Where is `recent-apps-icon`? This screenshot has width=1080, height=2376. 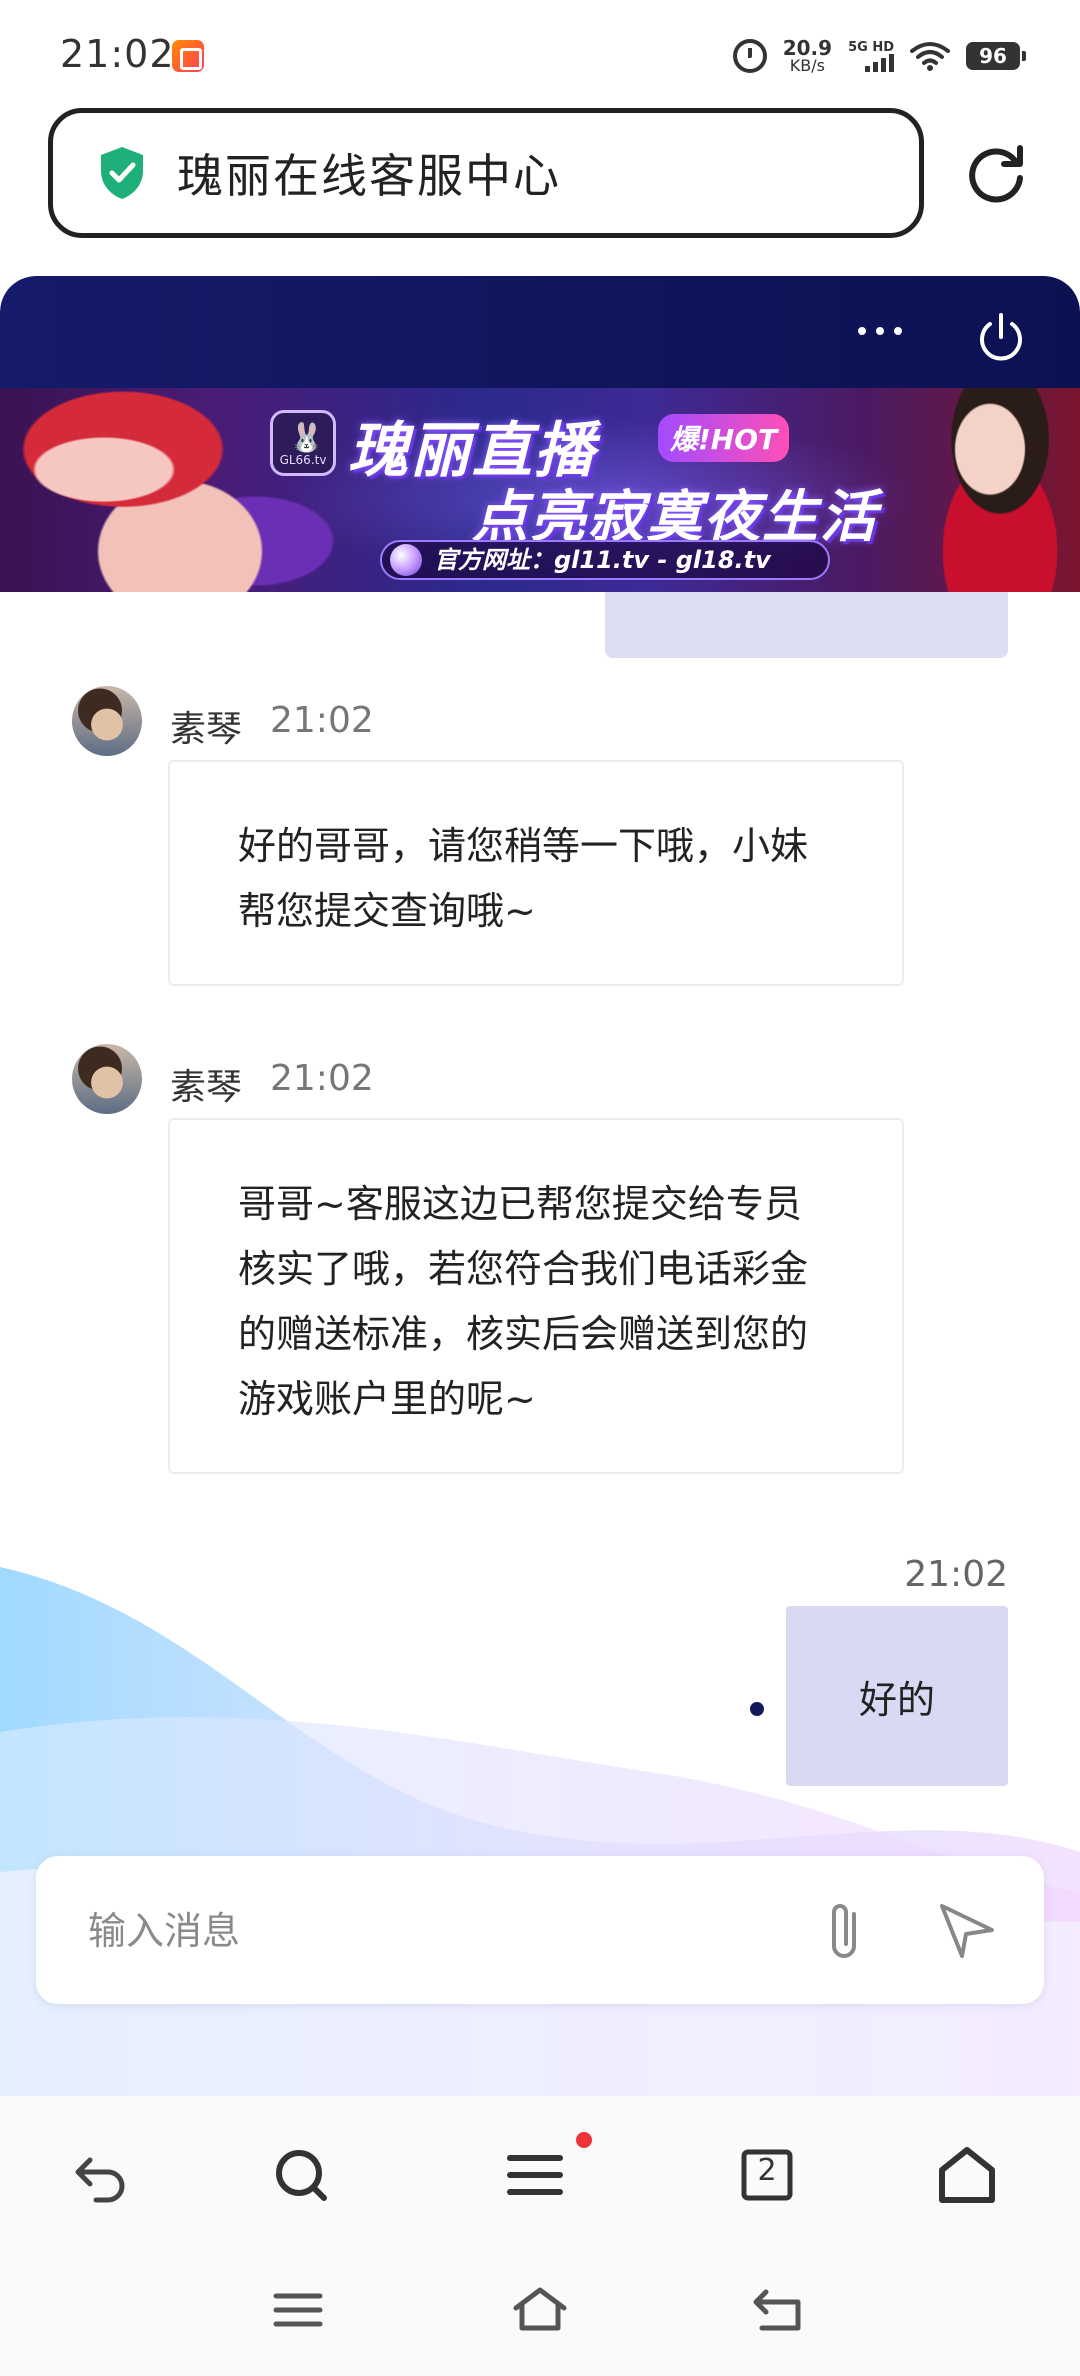
recent-apps-icon is located at coordinates (298, 2310).